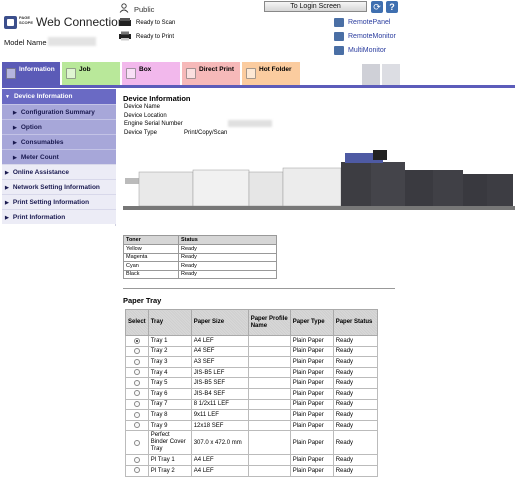 Image resolution: width=517 pixels, height=486 pixels. What do you see at coordinates (59, 171) in the screenshot?
I see `sidebar-item-online-assistance: ▶ Online Assistance` at bounding box center [59, 171].